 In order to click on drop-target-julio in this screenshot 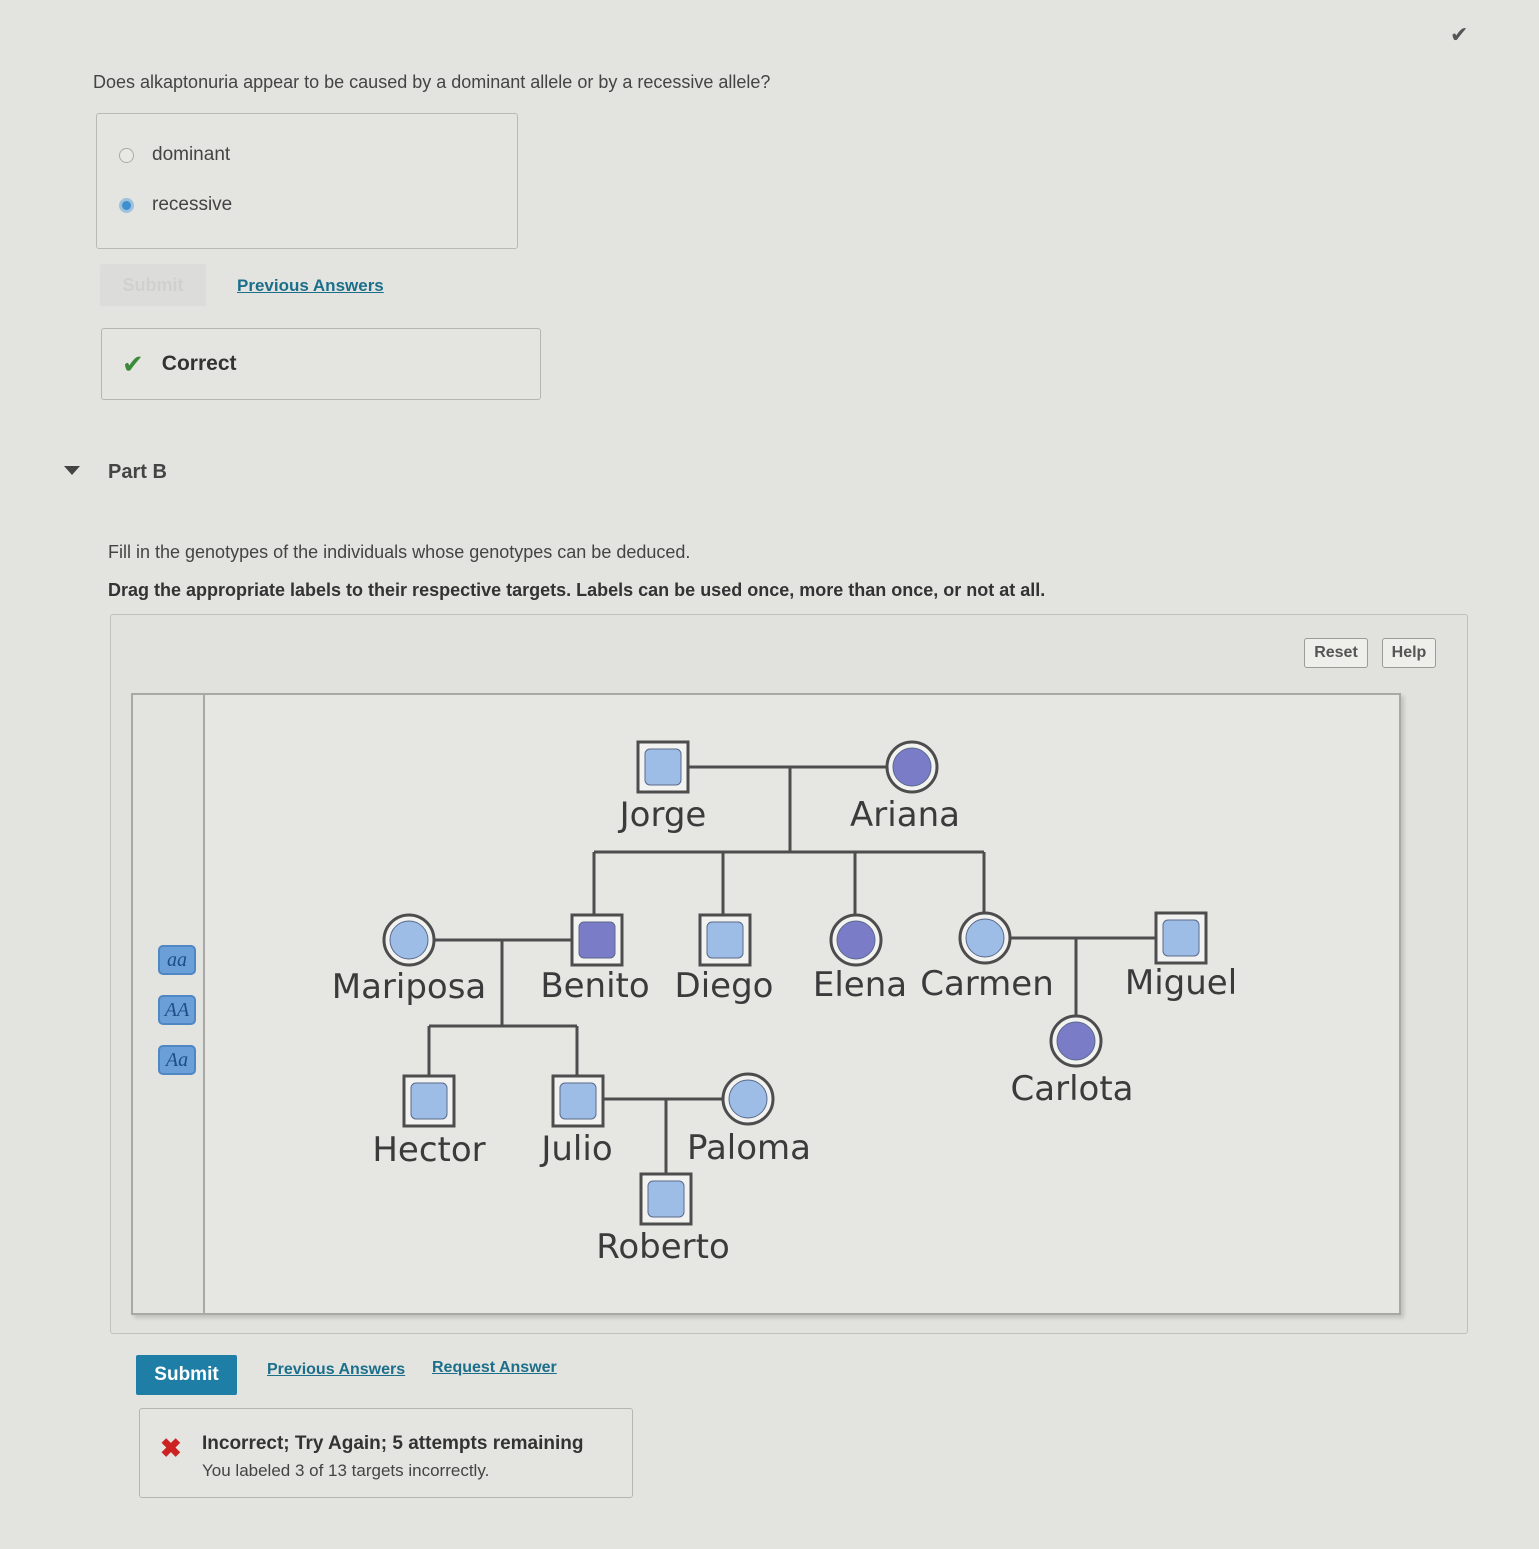, I will do `click(578, 1101)`.